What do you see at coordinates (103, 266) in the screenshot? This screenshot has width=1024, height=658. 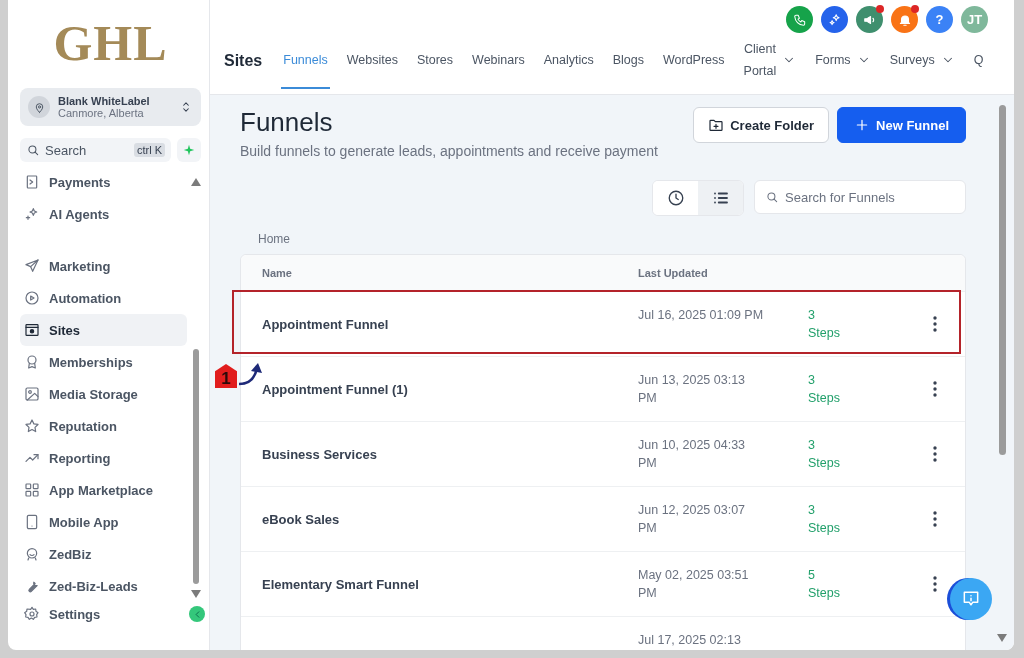 I see `sidebar-item: Marketing` at bounding box center [103, 266].